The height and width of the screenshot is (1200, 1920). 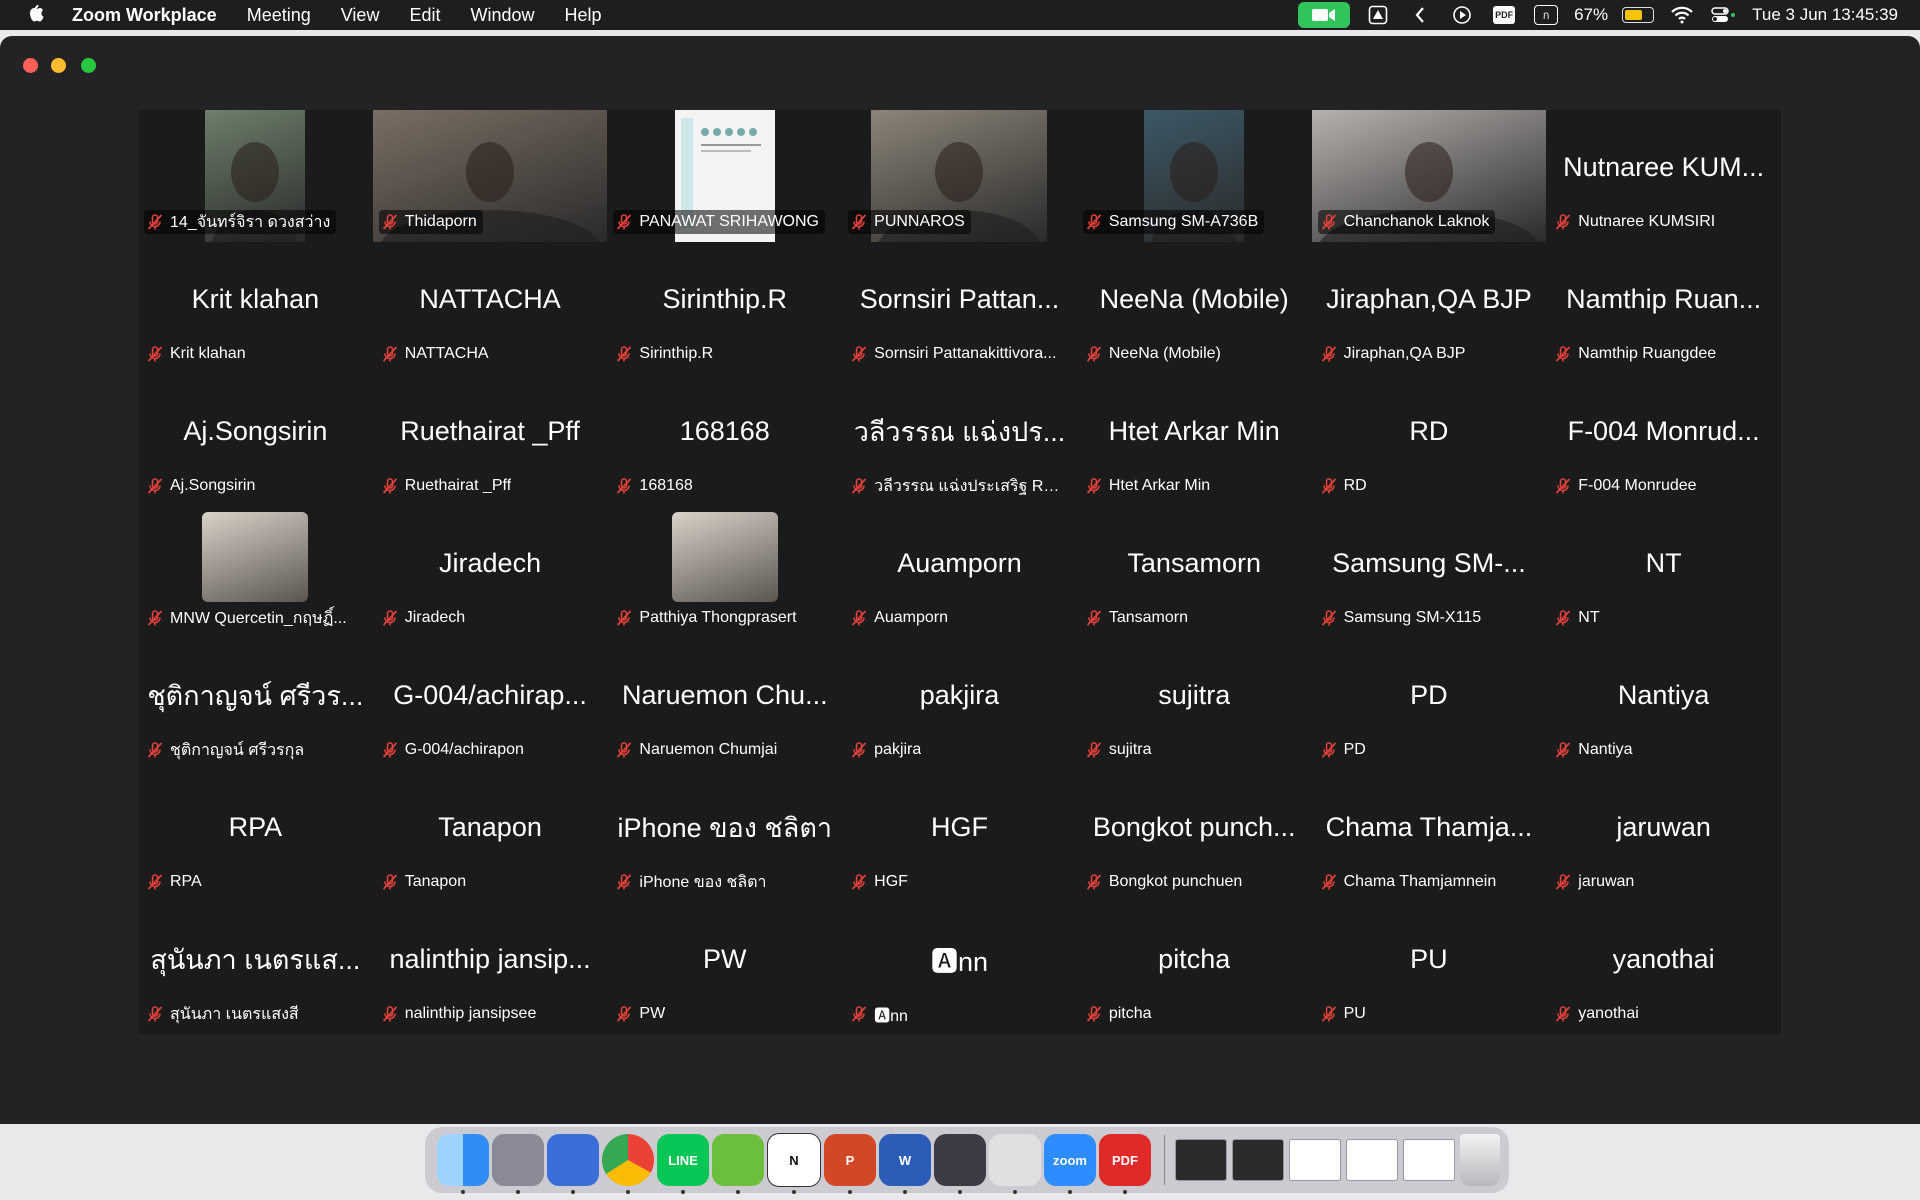 What do you see at coordinates (1420, 15) in the screenshot?
I see `chevron-left-icon` at bounding box center [1420, 15].